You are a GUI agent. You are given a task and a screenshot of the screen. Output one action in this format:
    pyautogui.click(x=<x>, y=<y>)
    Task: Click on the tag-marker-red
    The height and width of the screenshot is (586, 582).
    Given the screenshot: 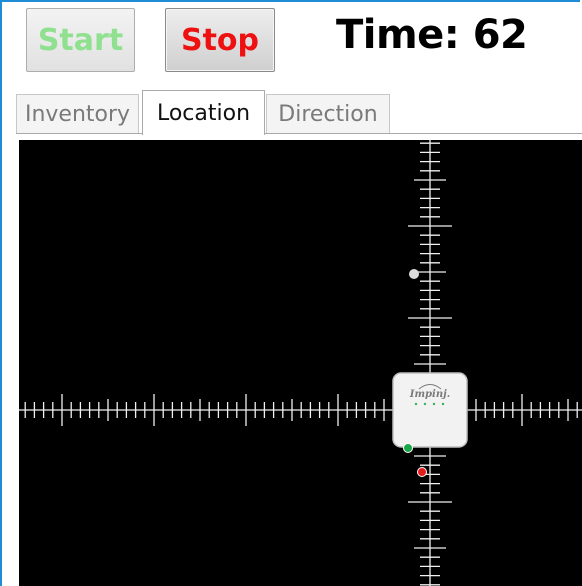 What is the action you would take?
    pyautogui.click(x=422, y=472)
    